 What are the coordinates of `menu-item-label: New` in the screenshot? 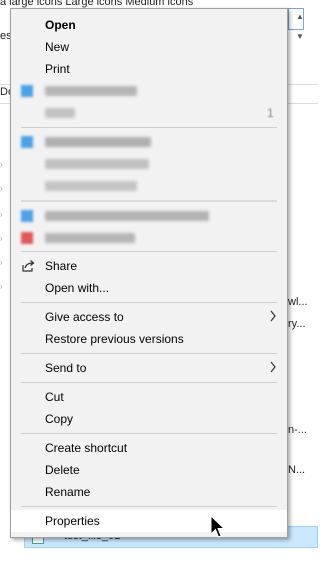 It's located at (57, 47).